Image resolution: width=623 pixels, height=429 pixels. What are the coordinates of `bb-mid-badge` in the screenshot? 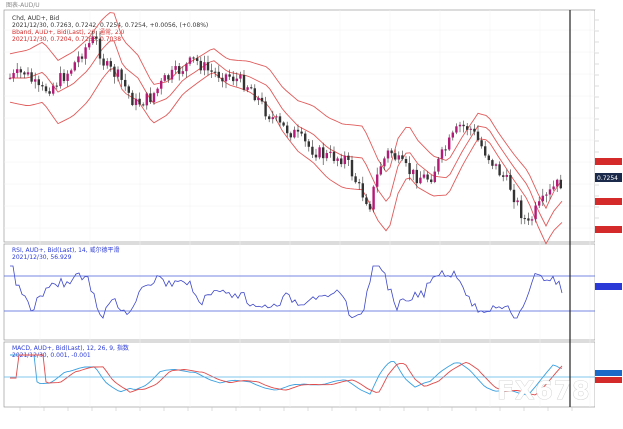 It's located at (608, 201).